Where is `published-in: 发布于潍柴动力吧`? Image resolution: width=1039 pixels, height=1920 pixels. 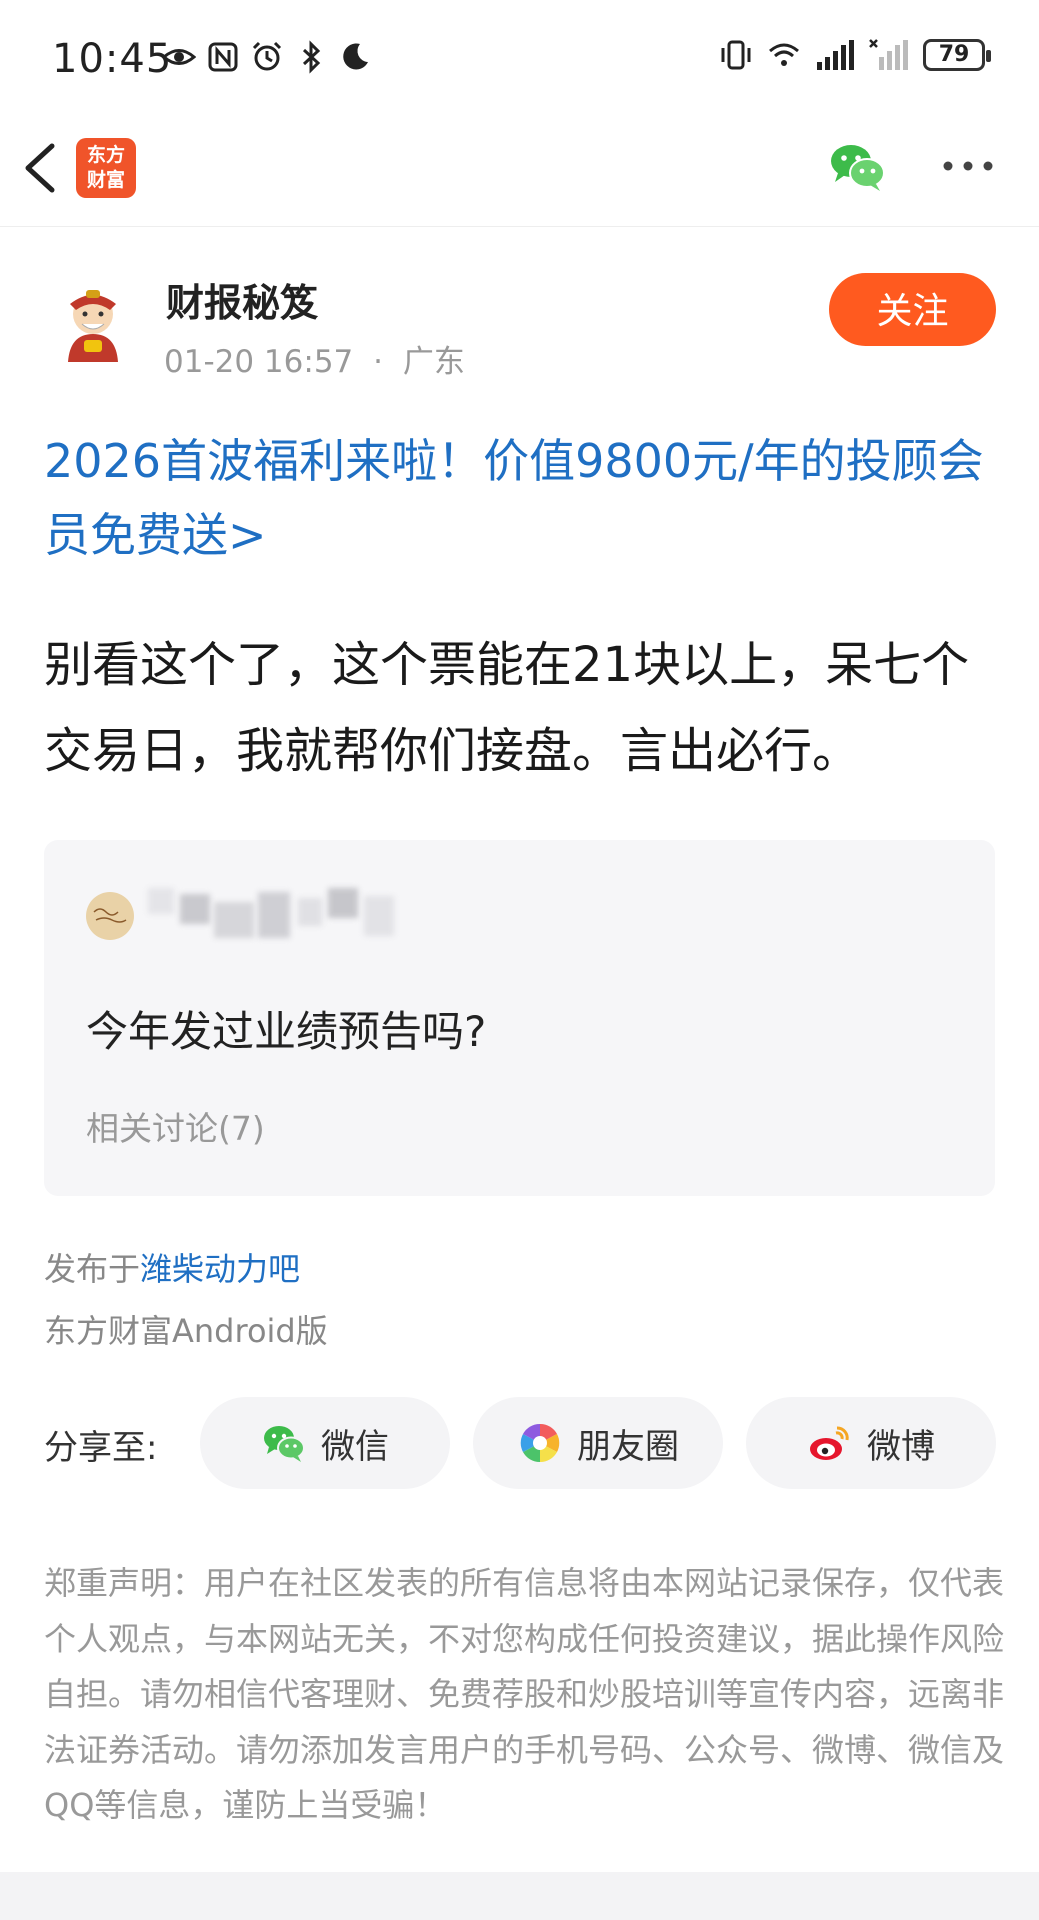
published-in: 发布于潍柴动力吧 is located at coordinates (172, 1267).